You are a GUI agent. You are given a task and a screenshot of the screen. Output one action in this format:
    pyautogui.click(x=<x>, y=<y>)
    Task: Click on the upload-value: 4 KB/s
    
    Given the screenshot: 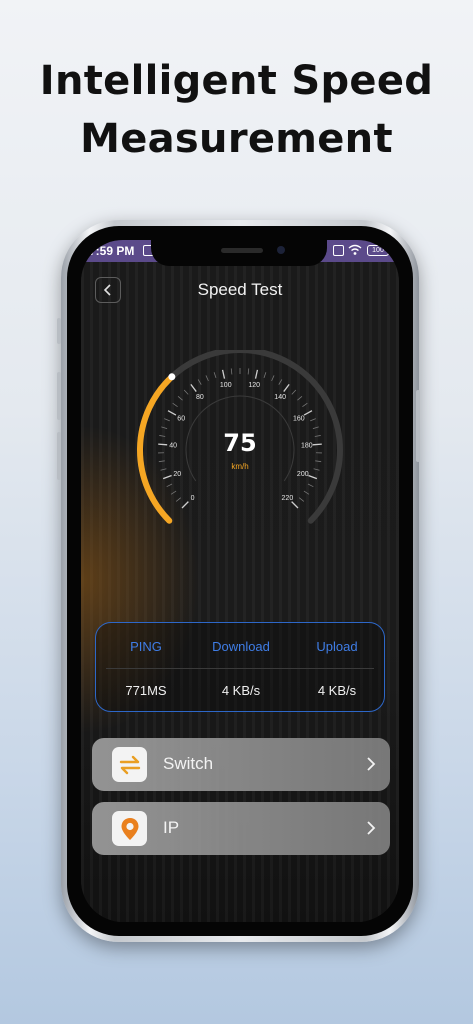 What is the action you would take?
    pyautogui.click(x=337, y=690)
    